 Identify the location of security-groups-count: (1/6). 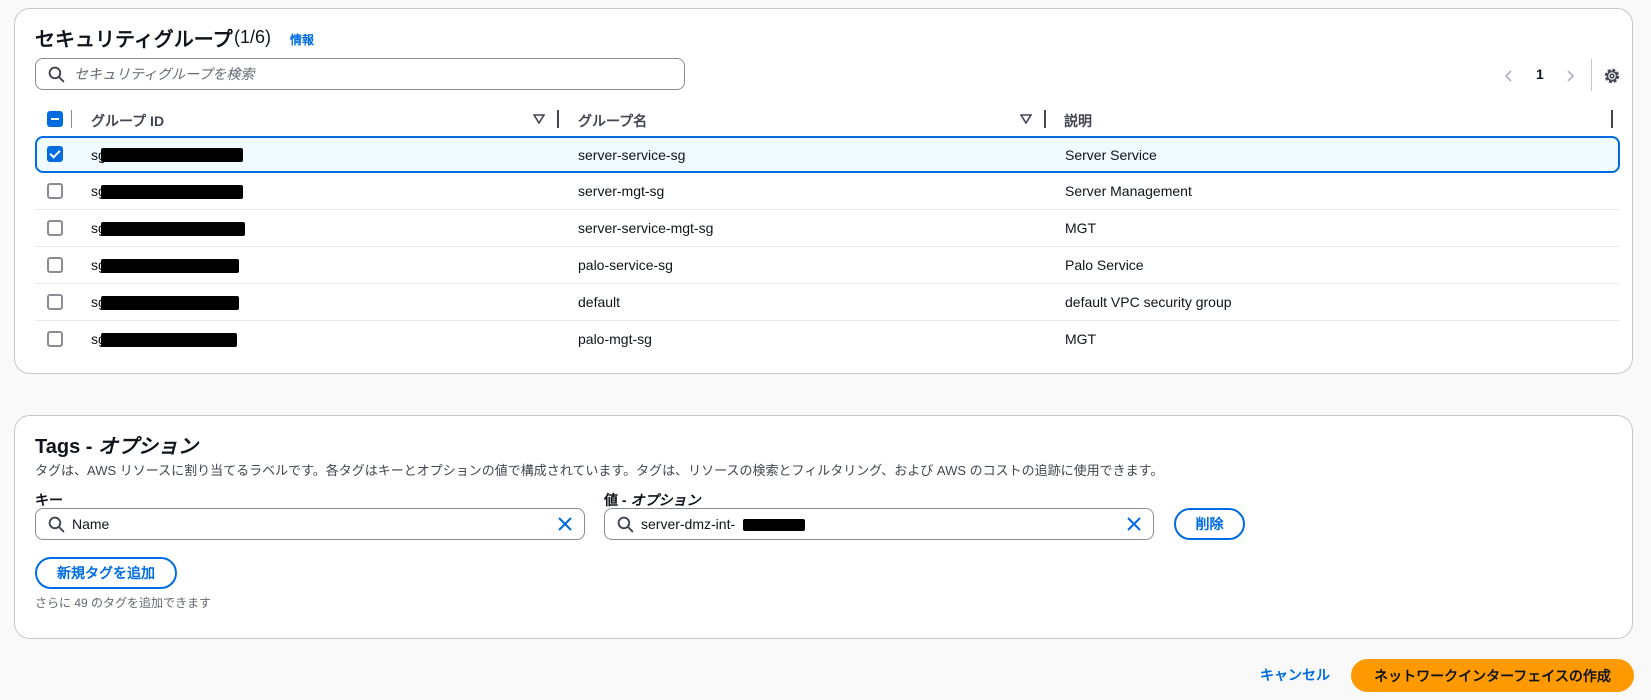
(253, 37).